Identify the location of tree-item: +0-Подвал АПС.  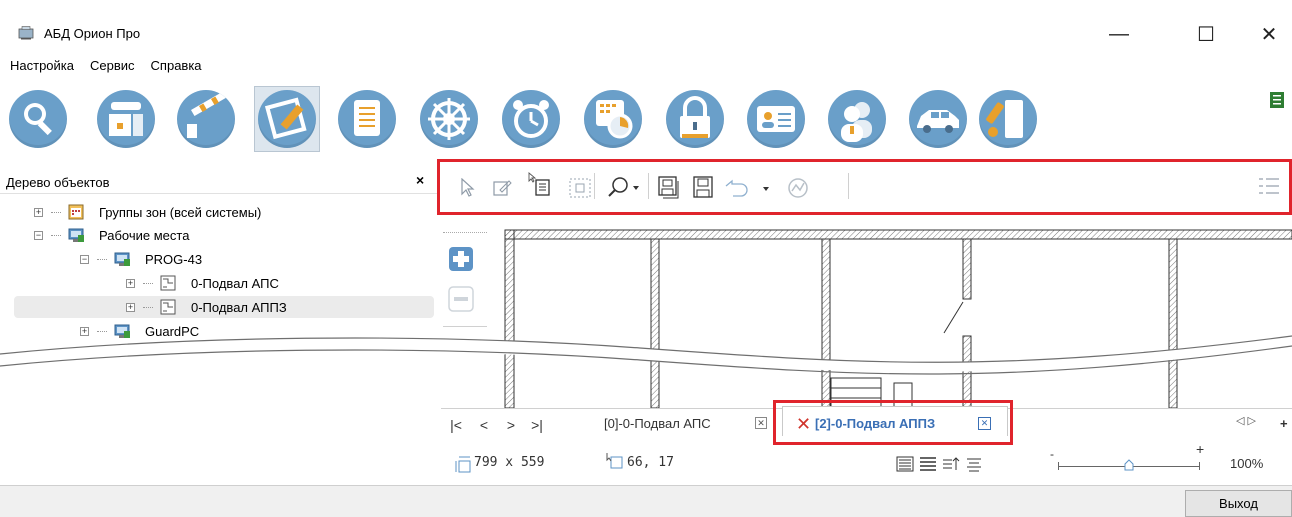
(202, 283).